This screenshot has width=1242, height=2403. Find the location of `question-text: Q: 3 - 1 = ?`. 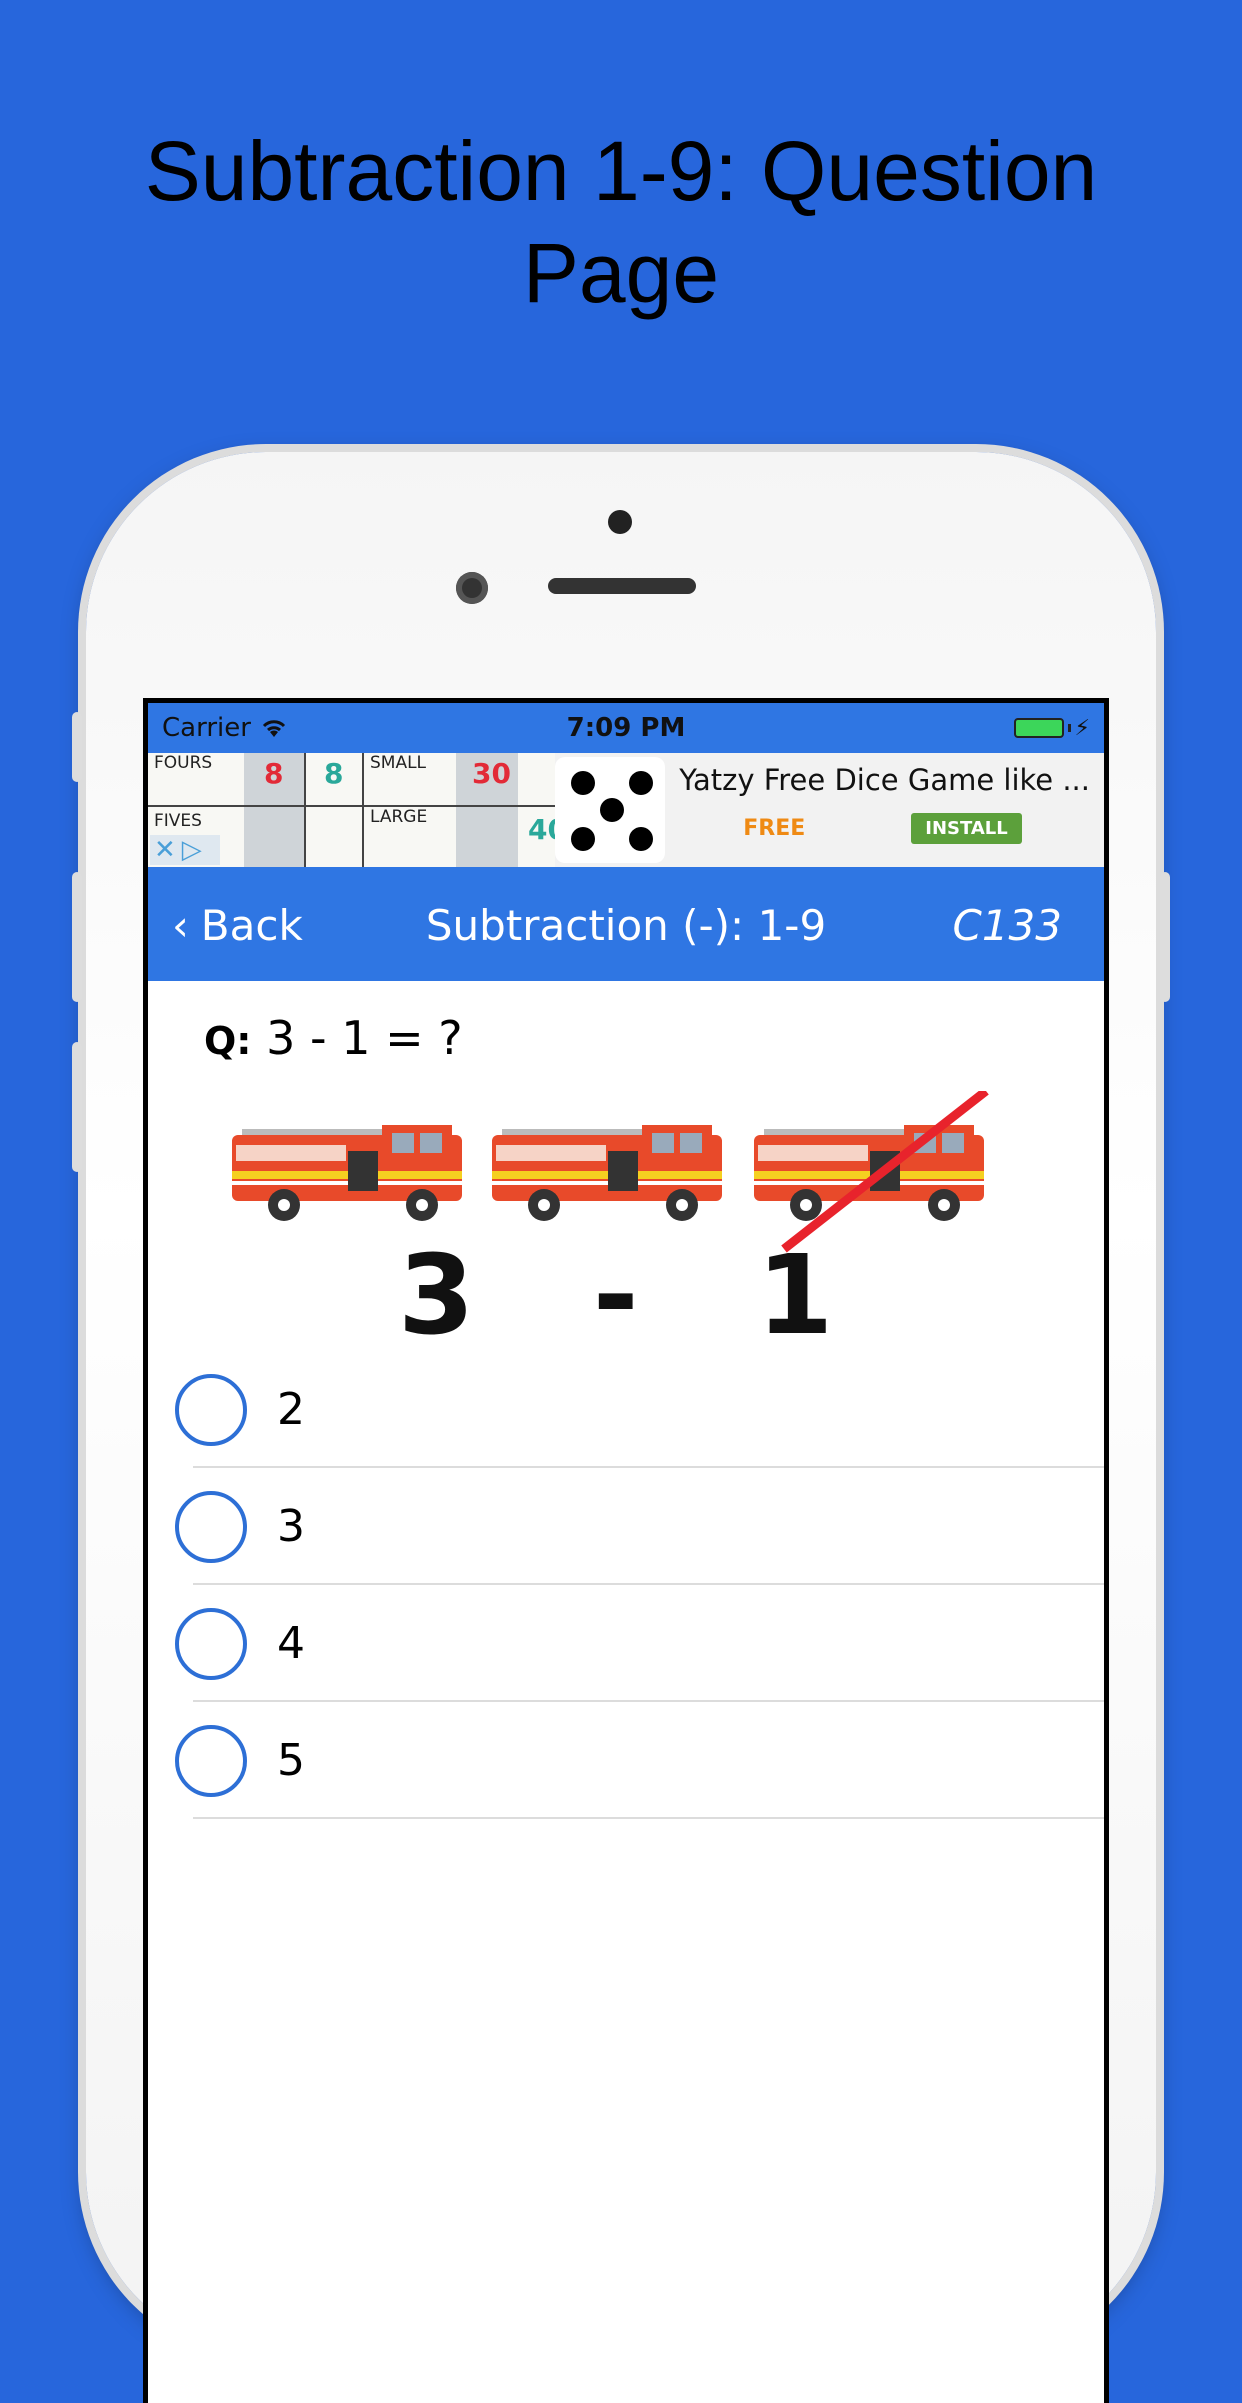

question-text: Q: 3 - 1 = ? is located at coordinates (626, 1031).